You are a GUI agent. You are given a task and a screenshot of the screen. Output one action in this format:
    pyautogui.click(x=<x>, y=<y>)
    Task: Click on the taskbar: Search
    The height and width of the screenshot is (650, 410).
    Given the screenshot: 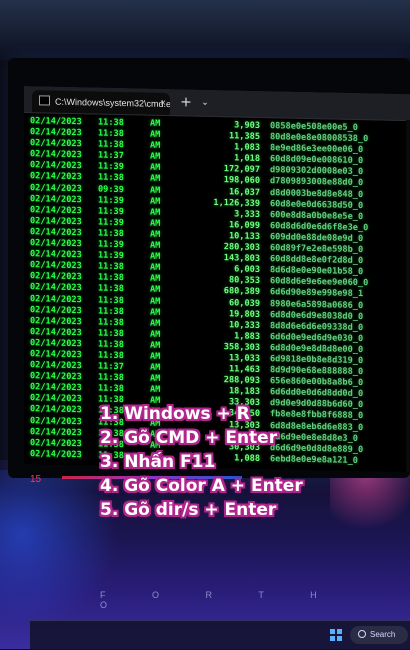 What is the action you would take?
    pyautogui.click(x=220, y=635)
    